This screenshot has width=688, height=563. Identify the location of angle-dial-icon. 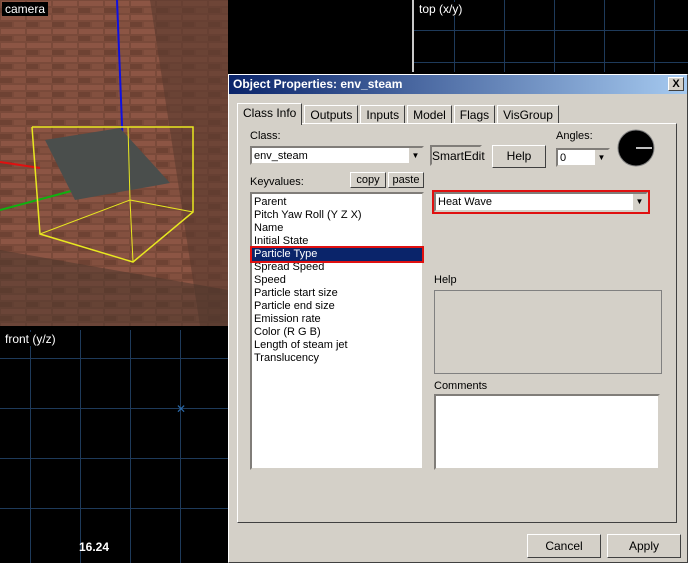
(636, 148).